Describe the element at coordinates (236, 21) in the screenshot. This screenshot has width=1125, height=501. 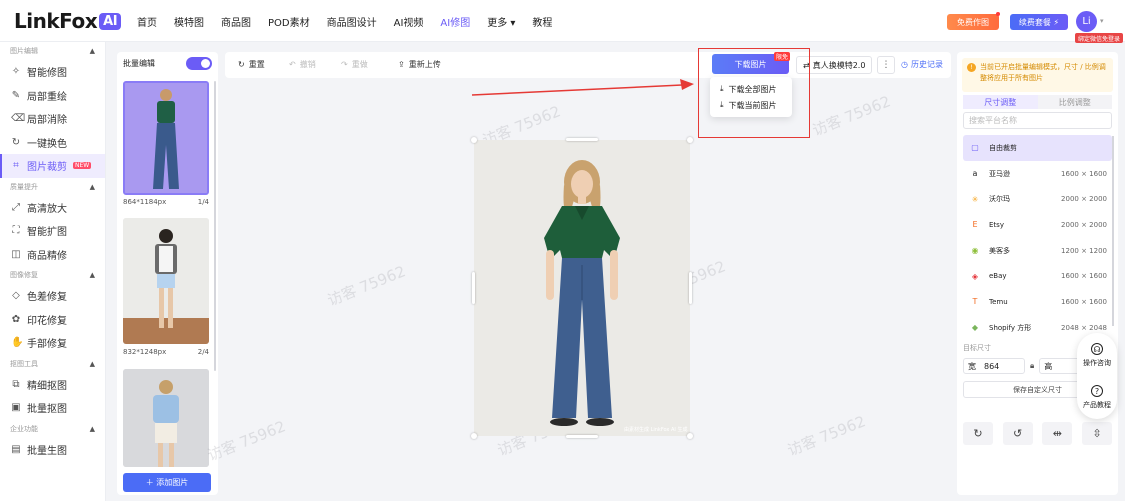
I see `nav-product: 商品图` at that location.